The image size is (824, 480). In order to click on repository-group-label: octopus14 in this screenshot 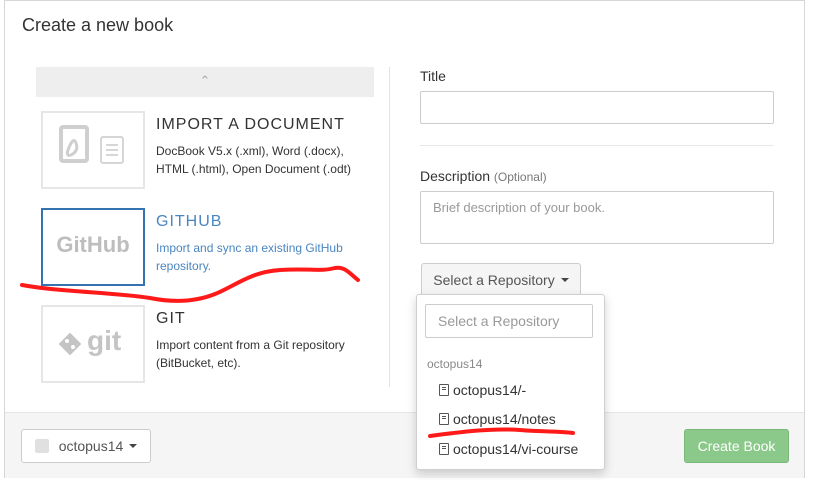, I will do `click(455, 364)`.